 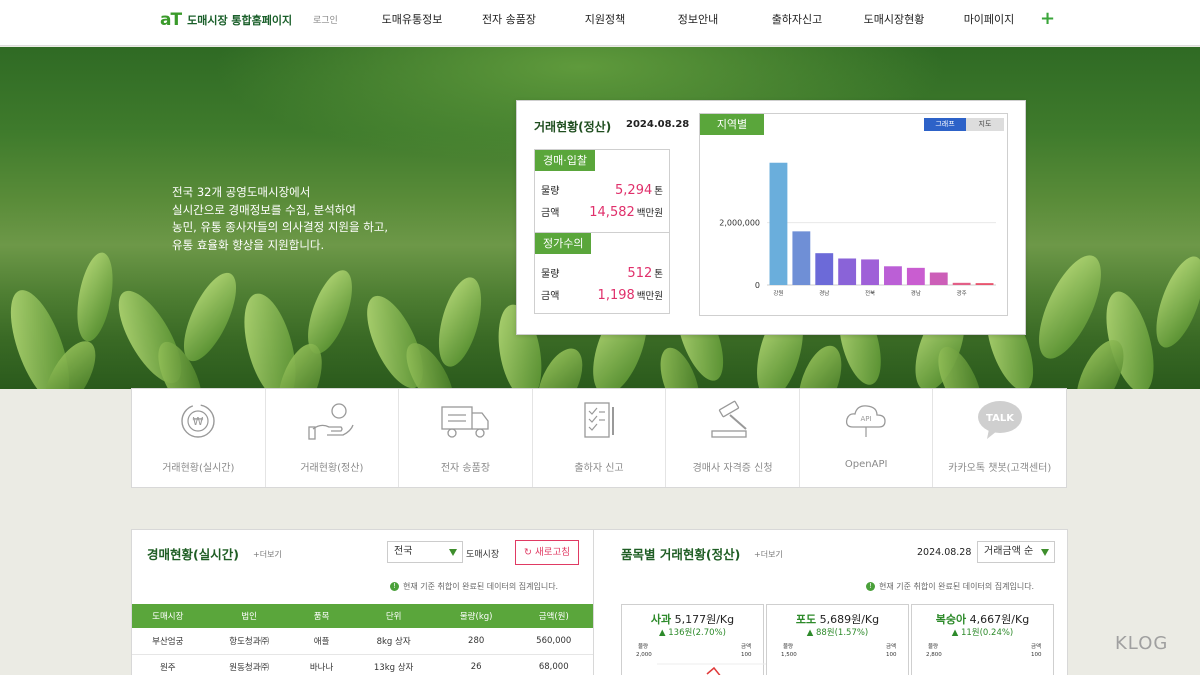 What do you see at coordinates (550, 274) in the screenshot?
I see `private-qty-label: 물량` at bounding box center [550, 274].